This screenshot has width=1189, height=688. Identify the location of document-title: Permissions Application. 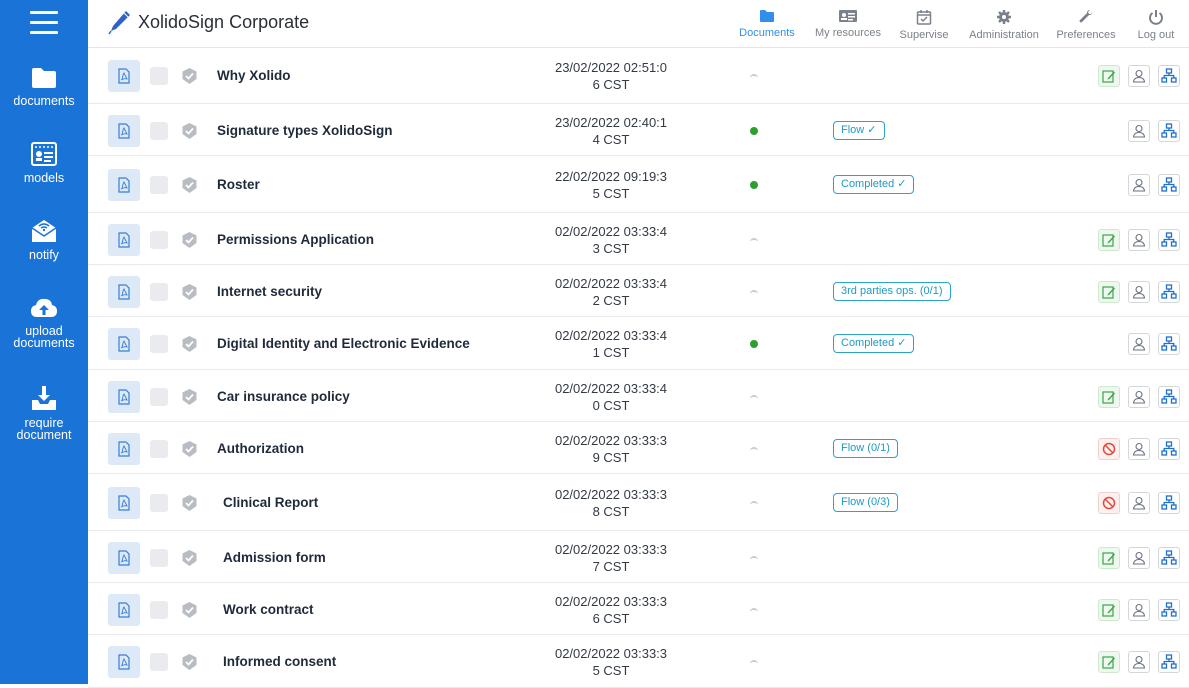
(295, 239).